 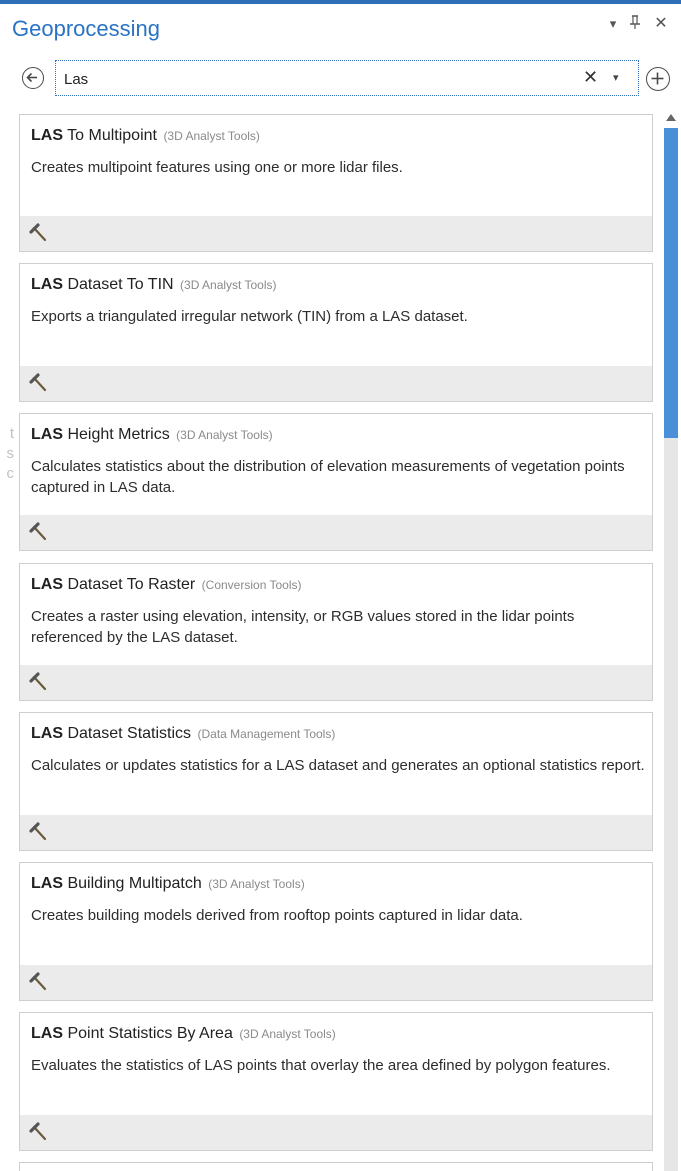 What do you see at coordinates (129, 584) in the screenshot?
I see `result-tool-name: Dataset To Raster` at bounding box center [129, 584].